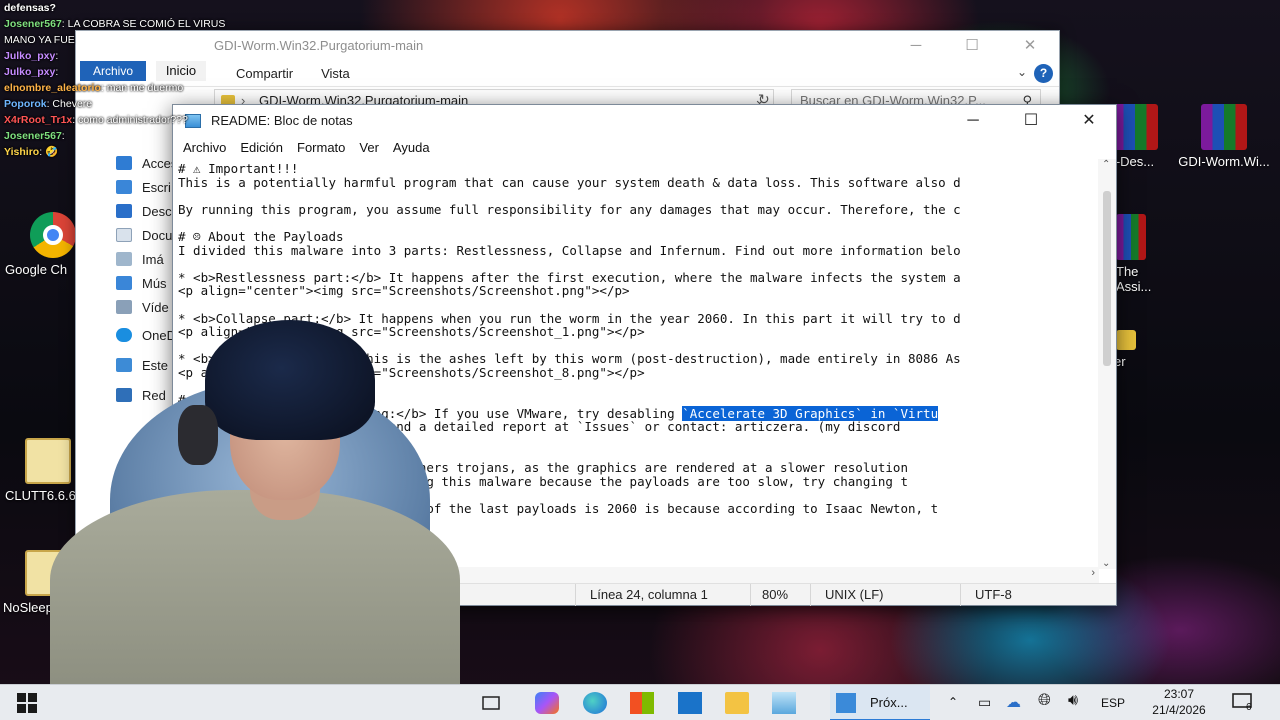 The width and height of the screenshot is (1280, 720). Describe the element at coordinates (644, 121) in the screenshot. I see `notepad-titlebar: README: Bloc de notas ─ ☐ ✕` at that location.